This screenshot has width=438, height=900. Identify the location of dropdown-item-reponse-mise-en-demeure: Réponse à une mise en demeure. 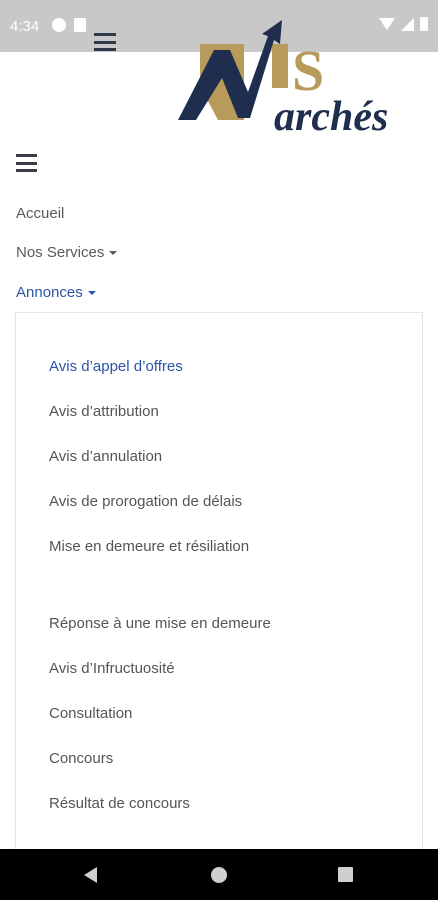
(160, 623).